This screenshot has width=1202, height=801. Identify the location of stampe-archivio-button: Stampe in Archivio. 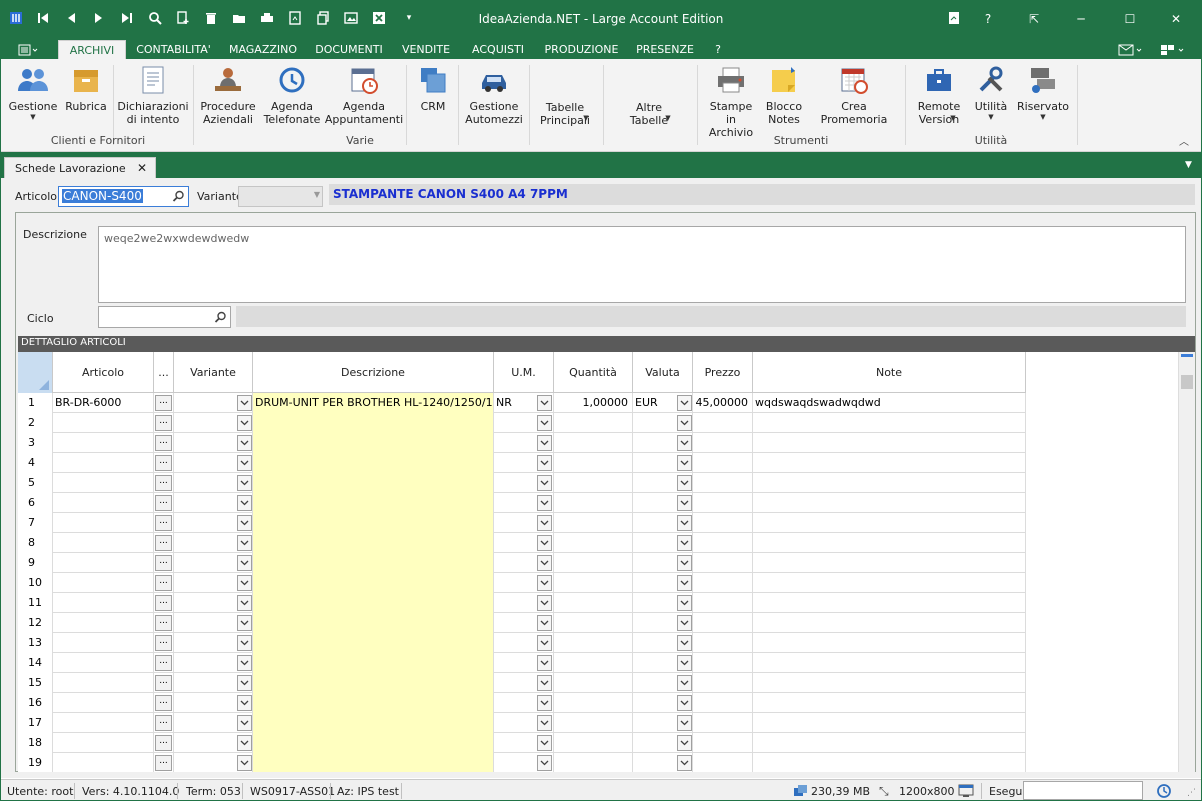
(731, 101).